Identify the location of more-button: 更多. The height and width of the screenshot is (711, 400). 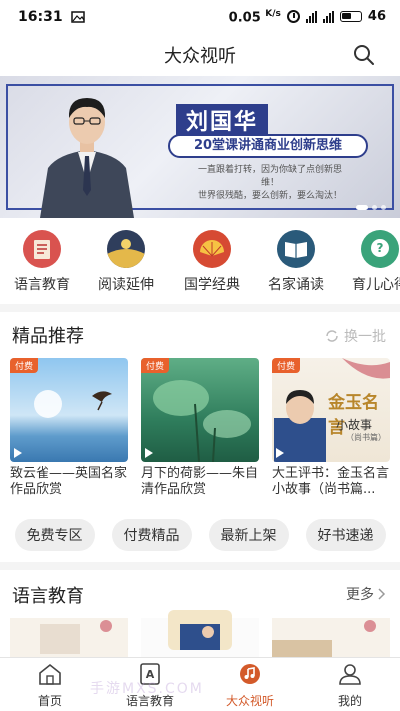
(366, 594).